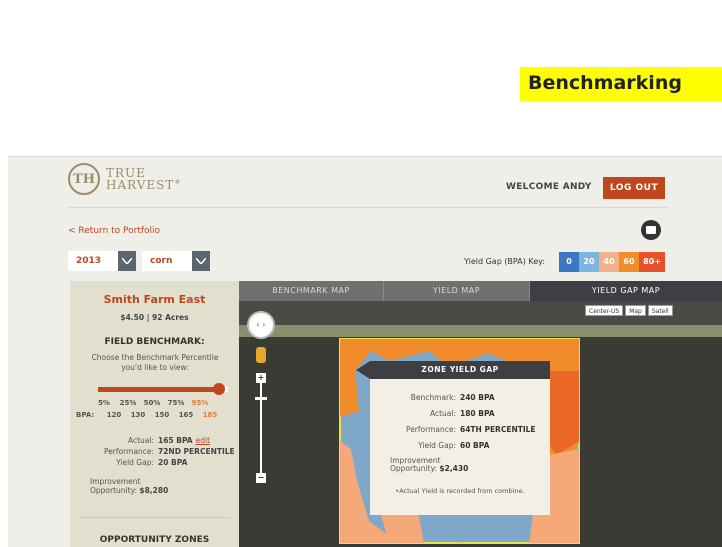  Describe the element at coordinates (162, 415) in the screenshot. I see `bpa-value: 150` at that location.